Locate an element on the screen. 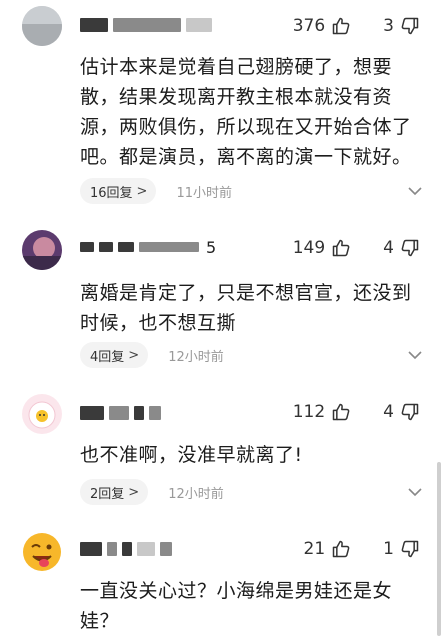 This screenshot has width=444, height=640. comment-meta: 4回复 > 12小时前 is located at coordinates (251, 355).